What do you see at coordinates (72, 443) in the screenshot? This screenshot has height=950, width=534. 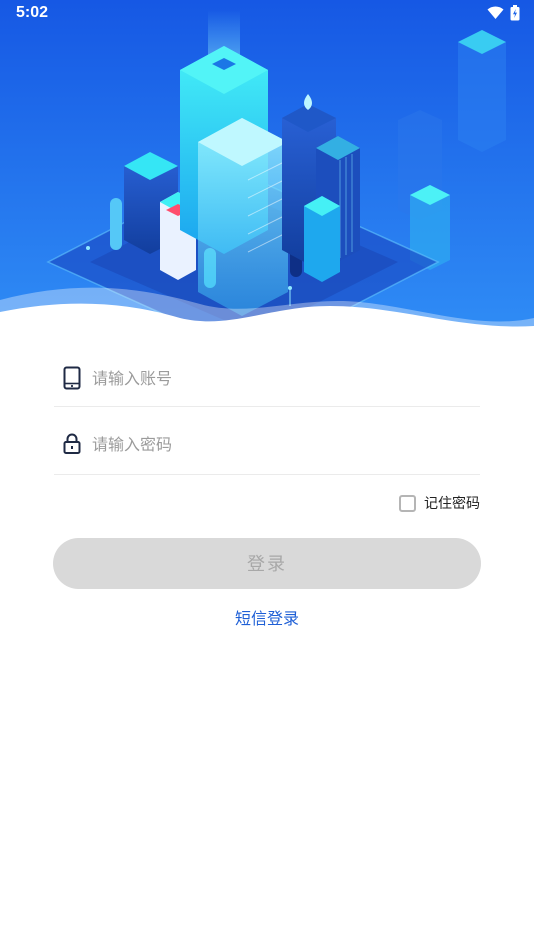 I see `lock-icon` at bounding box center [72, 443].